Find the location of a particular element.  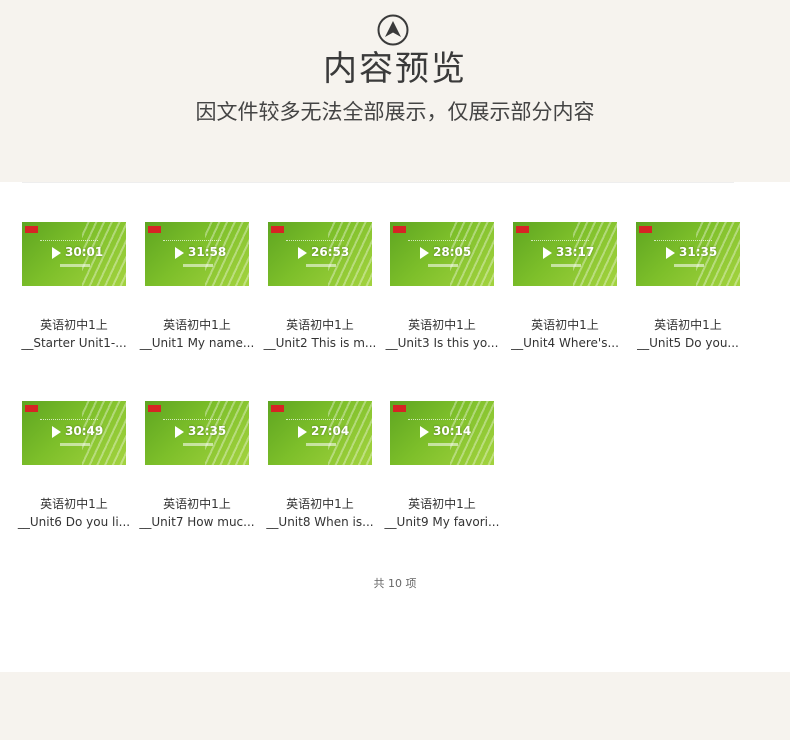

video-thumbnail: 31:35 is located at coordinates (688, 254).